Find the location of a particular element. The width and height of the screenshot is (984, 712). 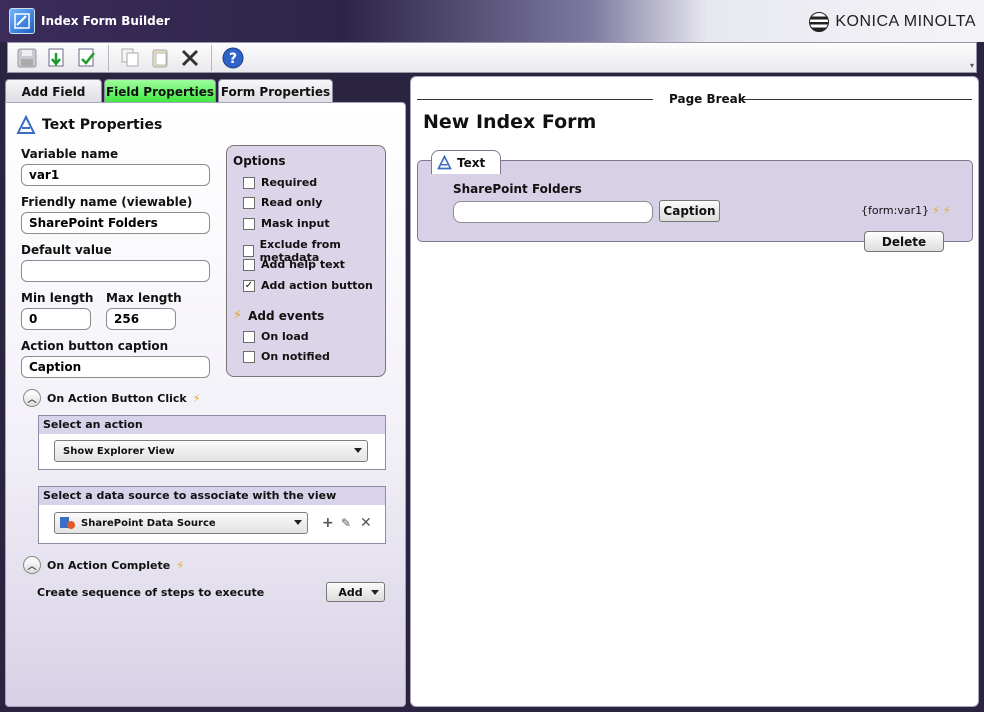

save-button is located at coordinates (27, 58).